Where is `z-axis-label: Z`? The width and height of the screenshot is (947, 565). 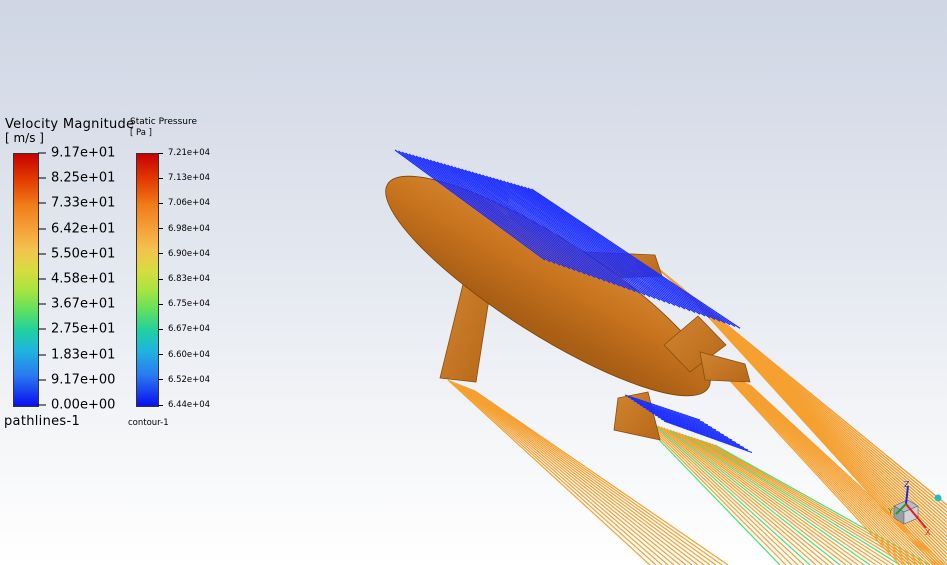
z-axis-label: Z is located at coordinates (907, 484).